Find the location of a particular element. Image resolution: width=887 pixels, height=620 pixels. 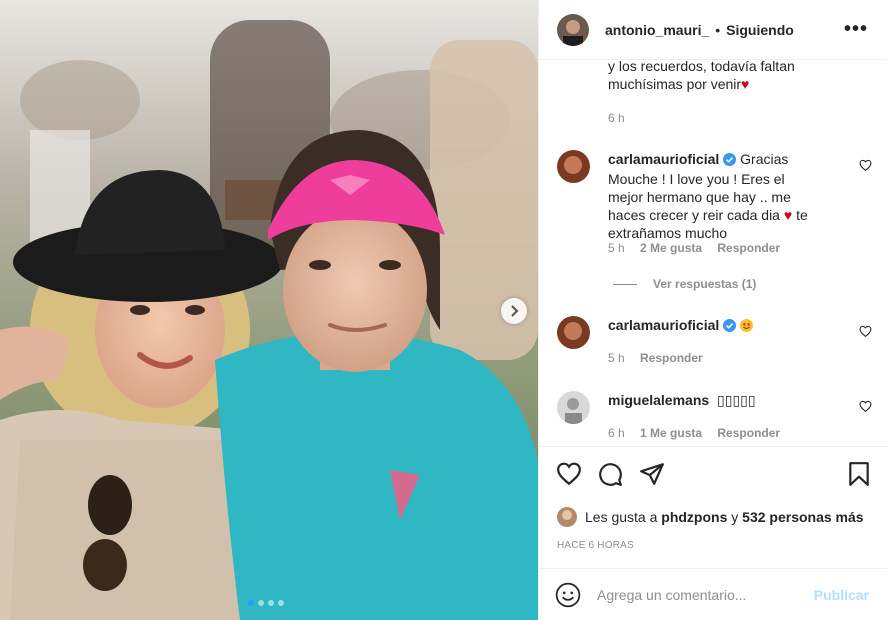

posted-time: HACE 6 HORAS is located at coordinates (595, 545).